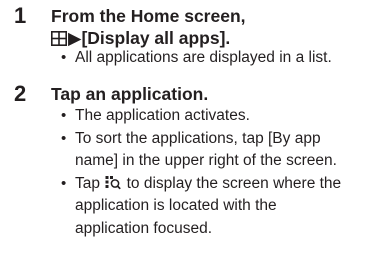 Image resolution: width=381 pixels, height=265 pixels. I want to click on list-item-continuation: application focused., so click(218, 229).